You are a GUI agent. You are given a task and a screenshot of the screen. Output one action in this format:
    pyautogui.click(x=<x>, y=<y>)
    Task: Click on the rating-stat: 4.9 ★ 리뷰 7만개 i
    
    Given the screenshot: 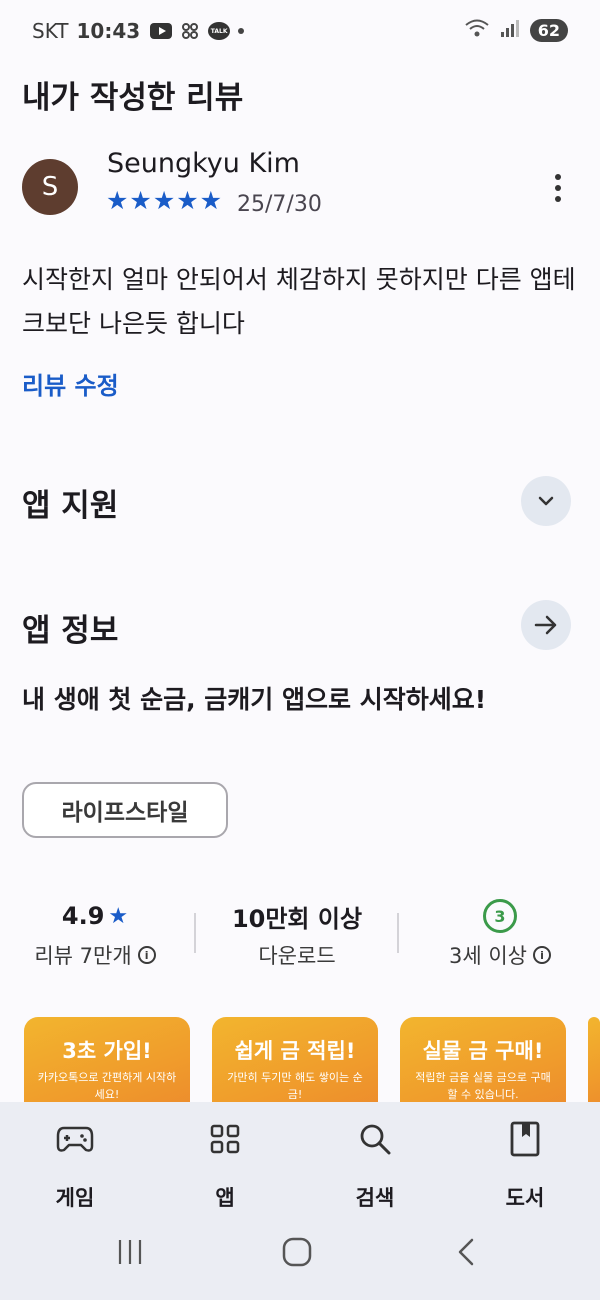 What is the action you would take?
    pyautogui.click(x=95, y=933)
    